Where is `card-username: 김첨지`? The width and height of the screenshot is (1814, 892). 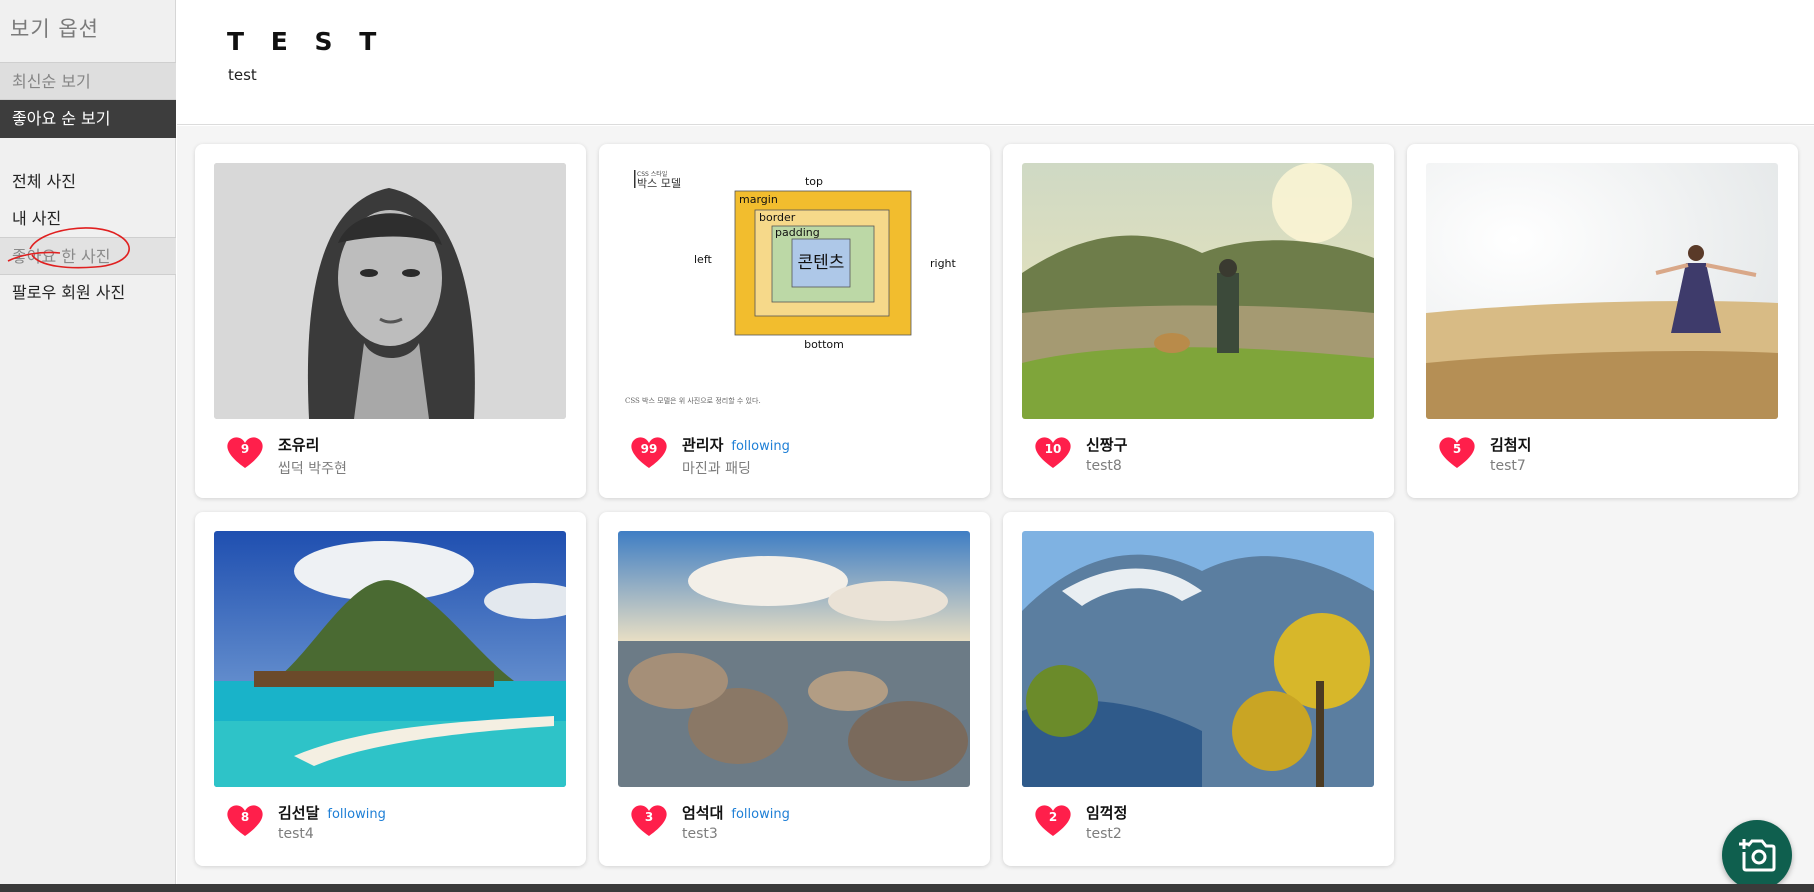 card-username: 김첨지 is located at coordinates (1510, 444).